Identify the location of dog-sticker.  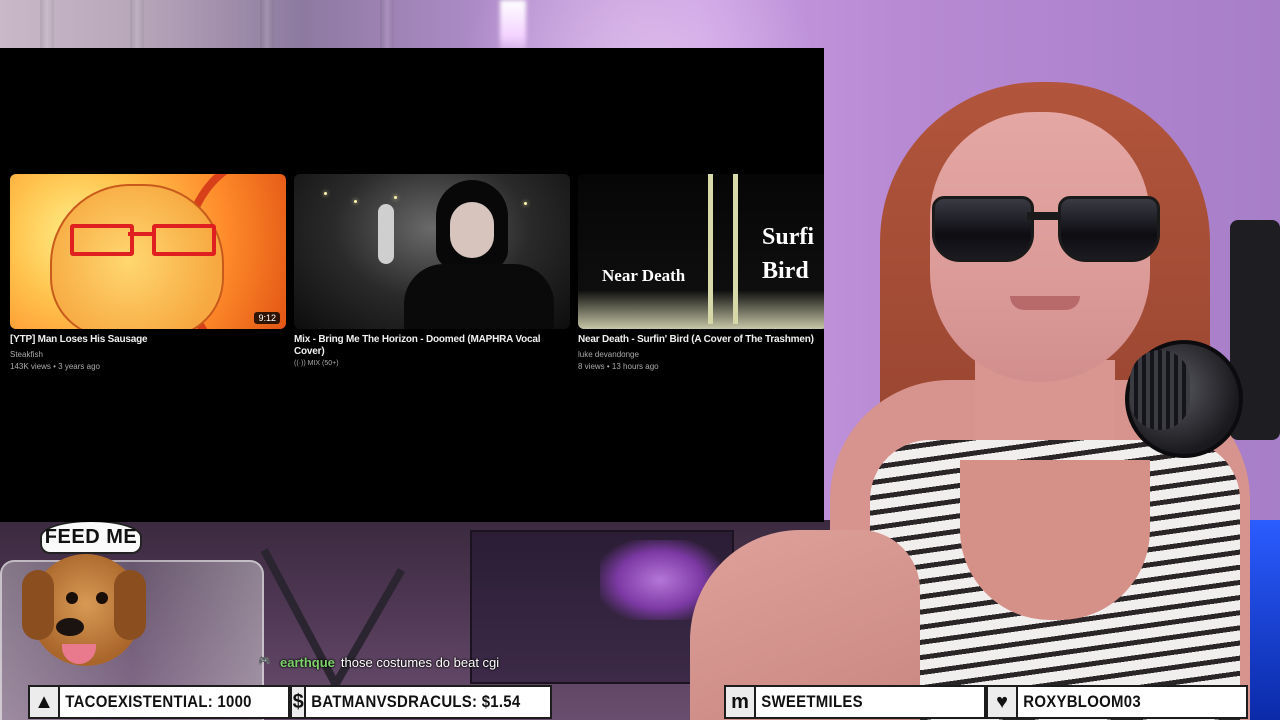
(87, 605).